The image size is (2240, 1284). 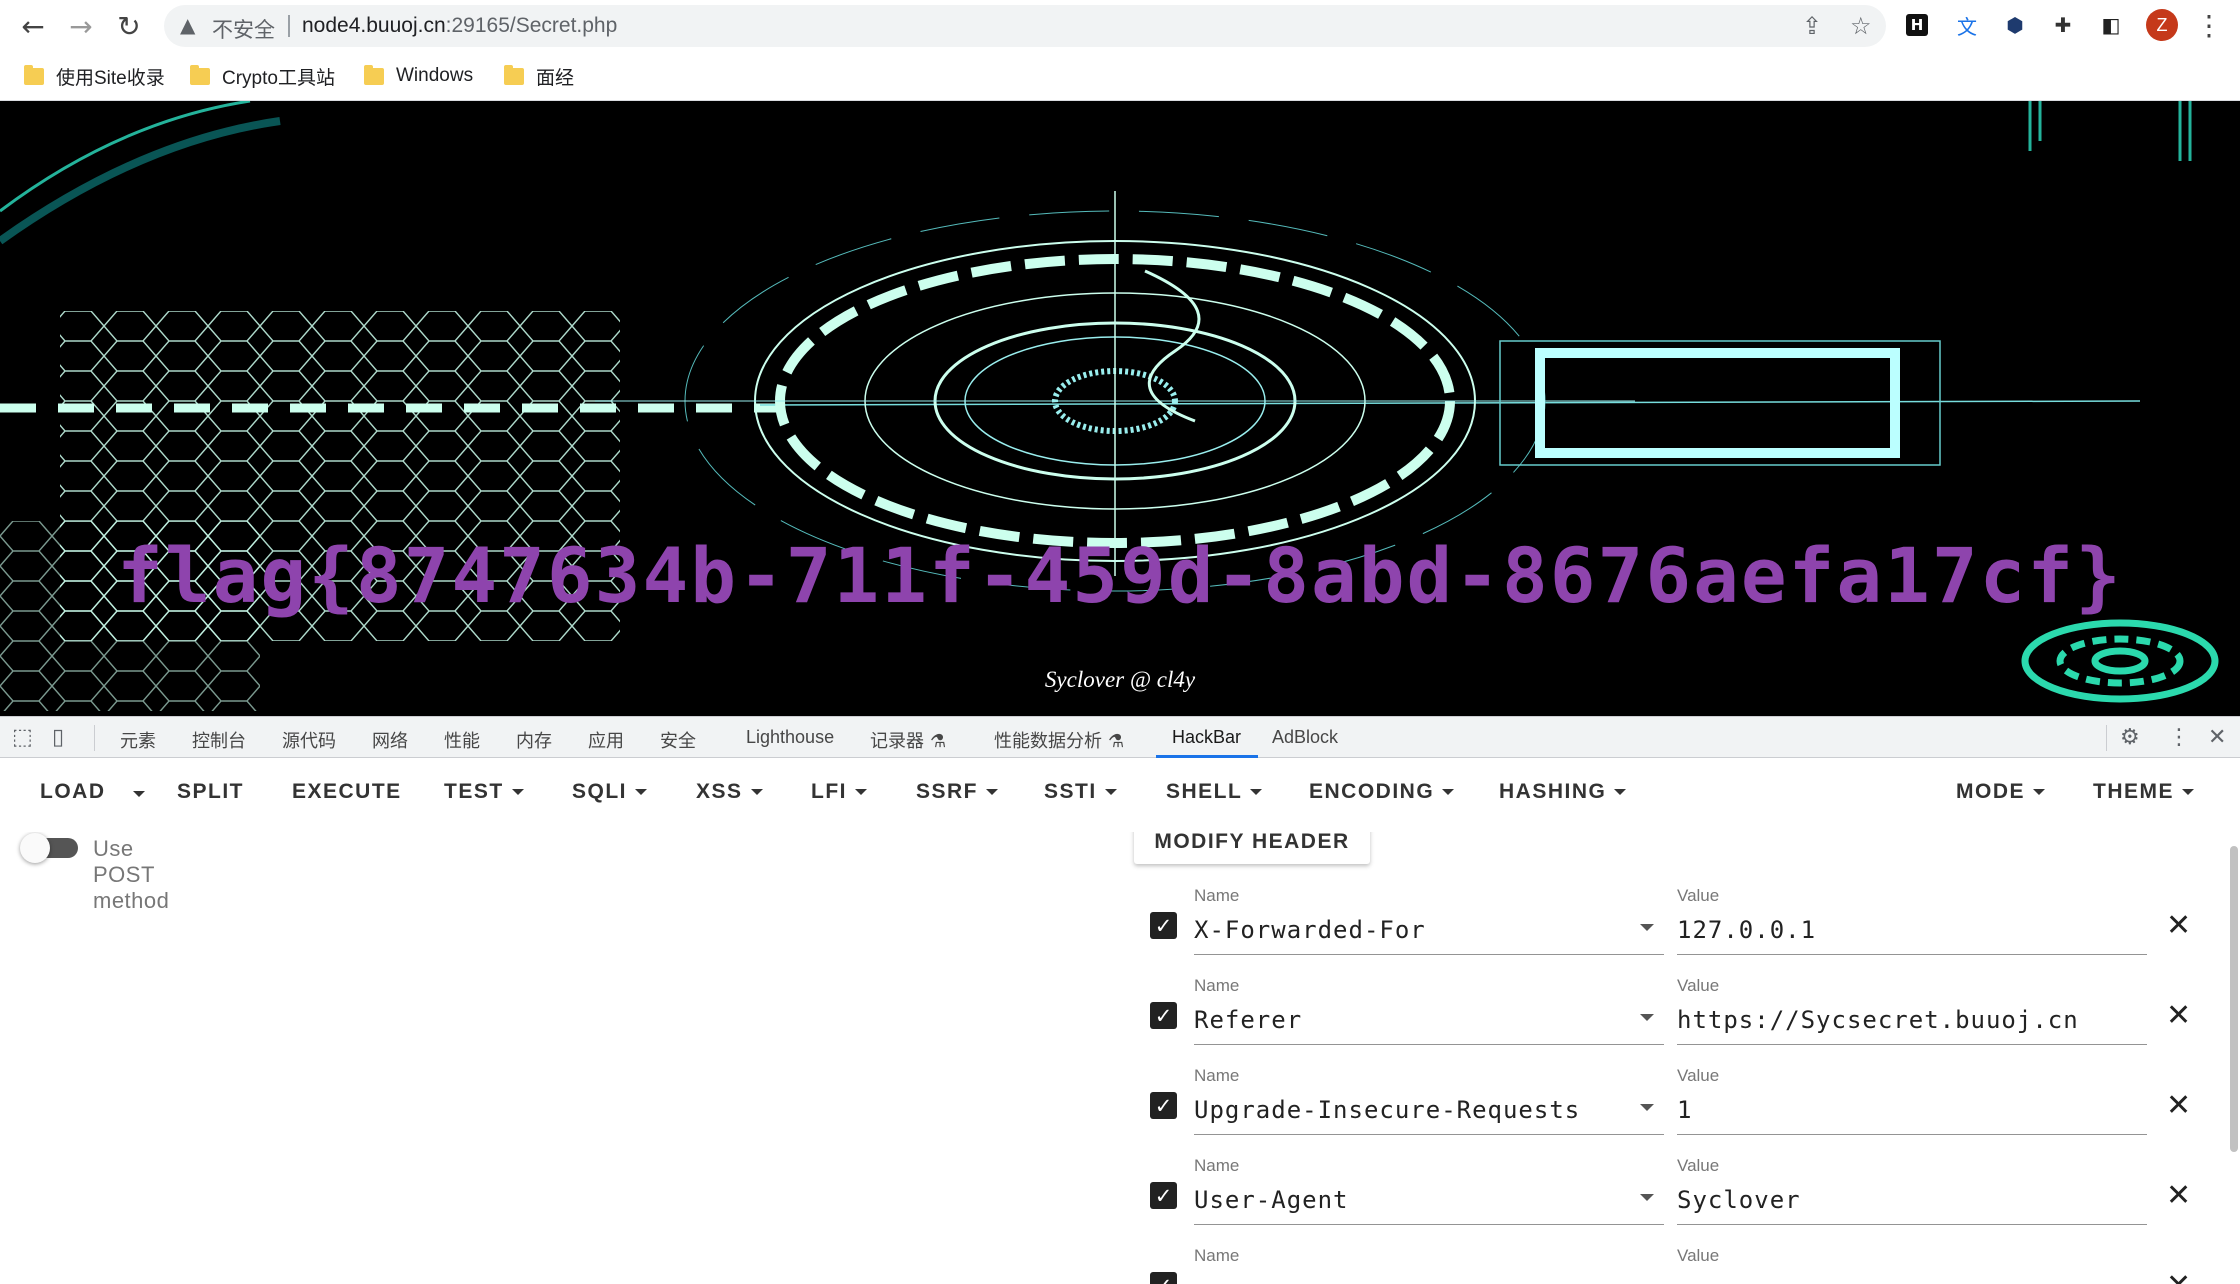 What do you see at coordinates (243, 29) in the screenshot?
I see `security-label: 不安全` at bounding box center [243, 29].